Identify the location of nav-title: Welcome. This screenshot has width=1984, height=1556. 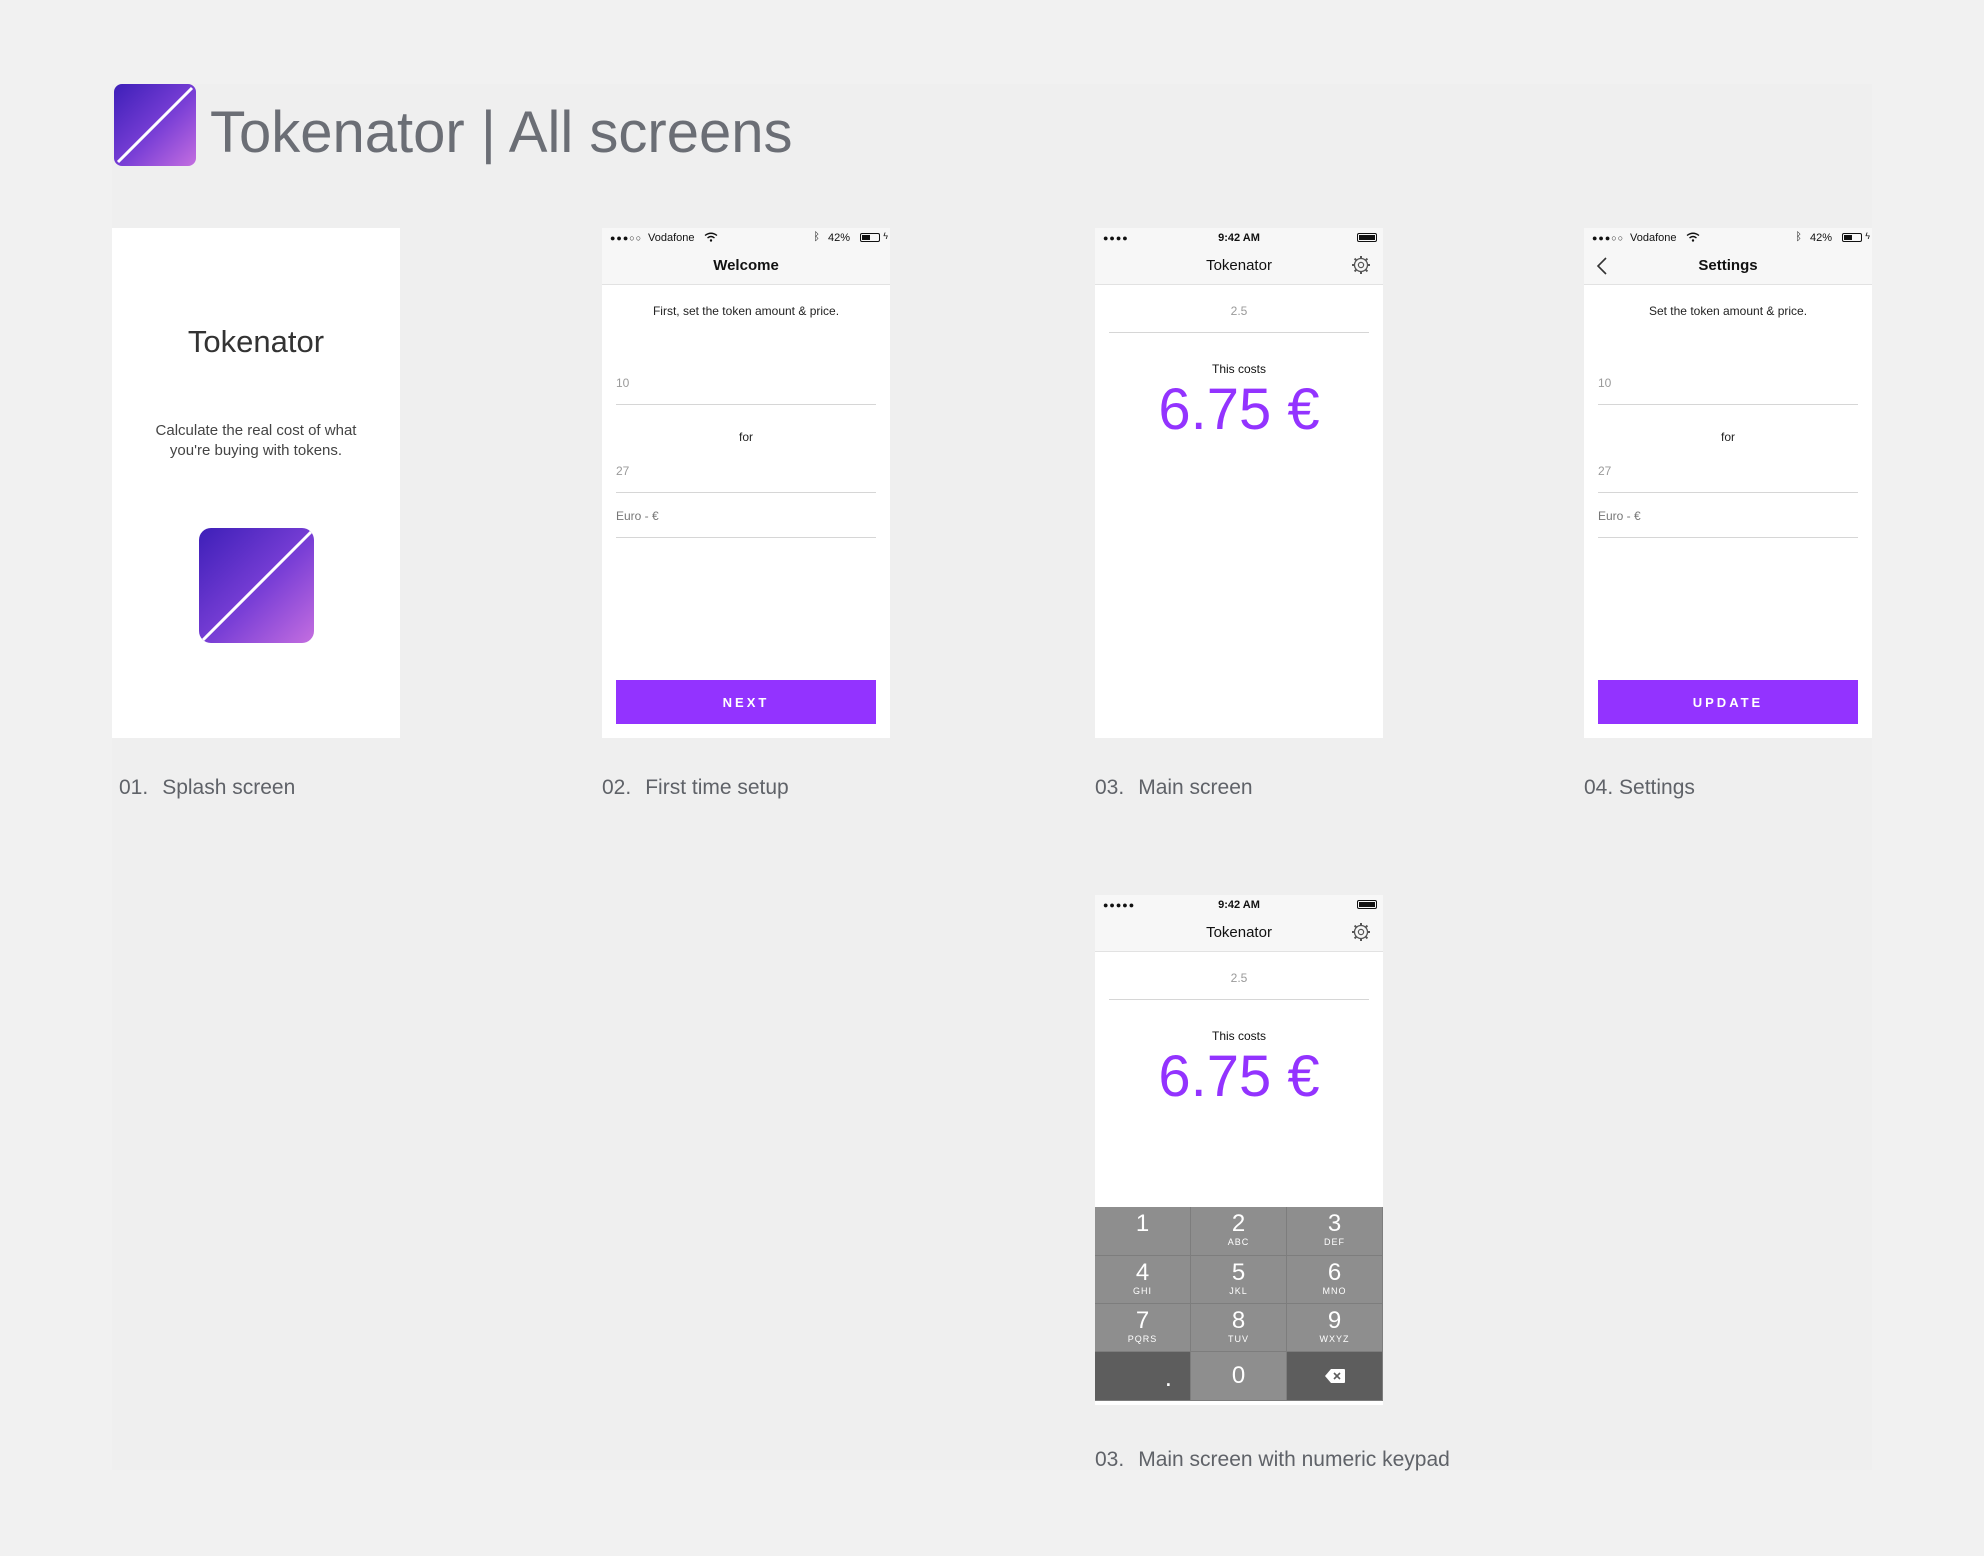
(746, 265).